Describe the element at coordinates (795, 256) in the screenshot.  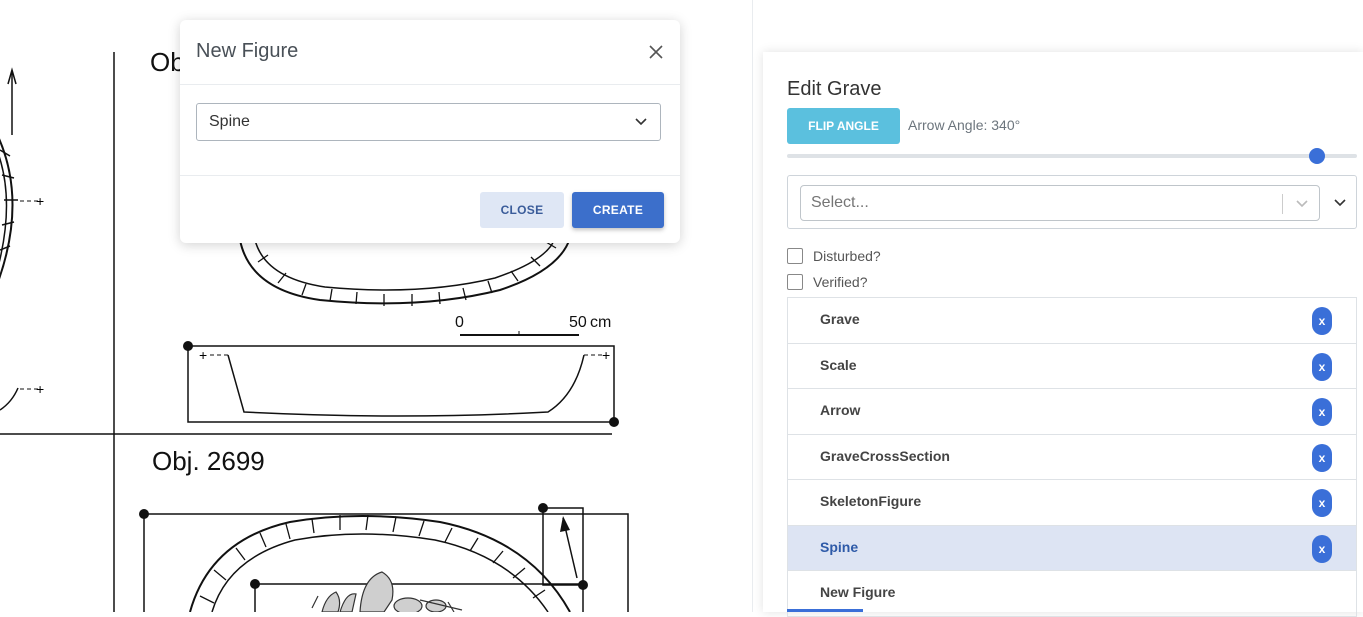
I see `disturbed-checkbox` at that location.